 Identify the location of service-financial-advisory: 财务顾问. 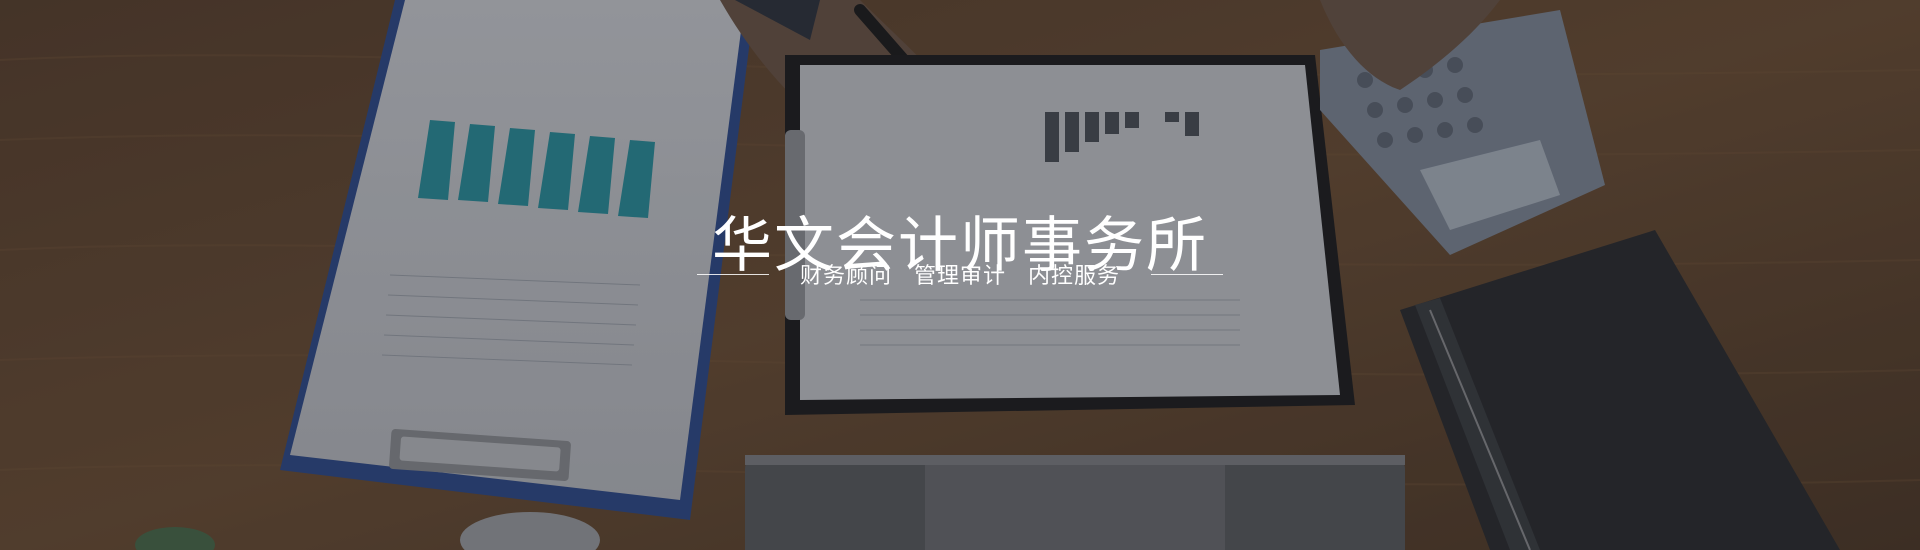
(845, 276).